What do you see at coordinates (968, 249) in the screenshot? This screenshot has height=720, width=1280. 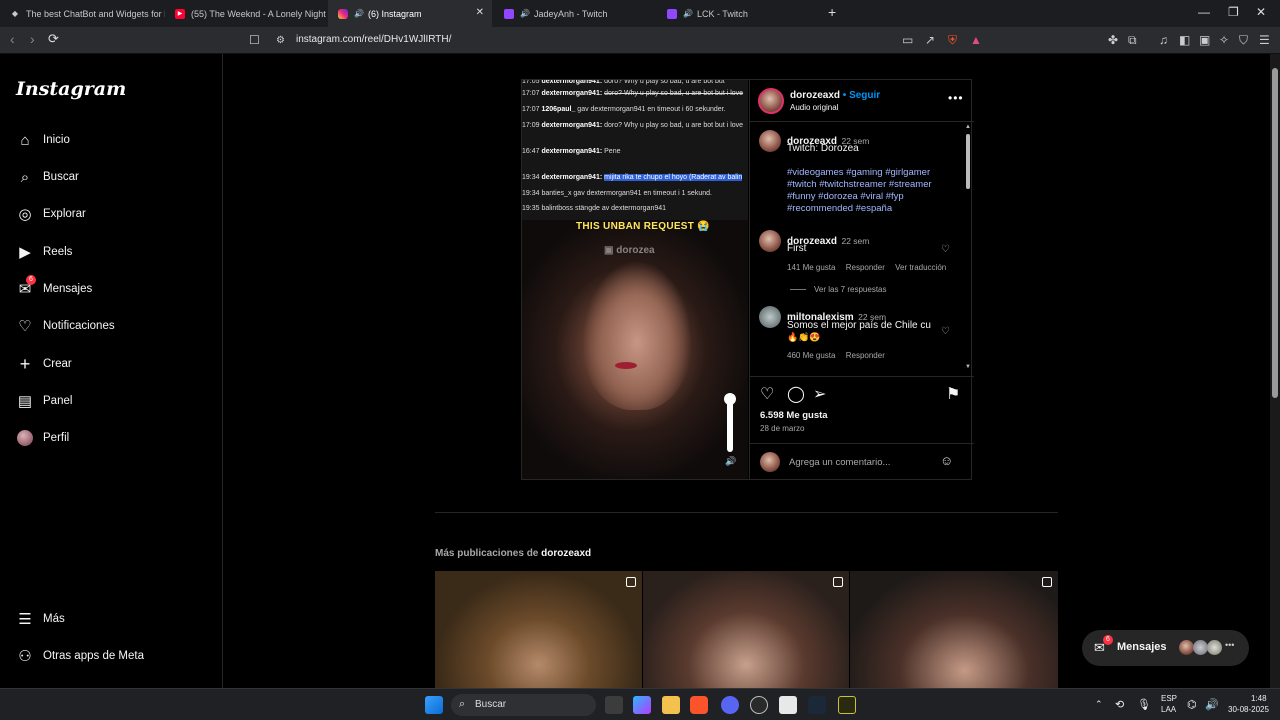 I see `comments-scrollbar: ▲ ▼` at bounding box center [968, 249].